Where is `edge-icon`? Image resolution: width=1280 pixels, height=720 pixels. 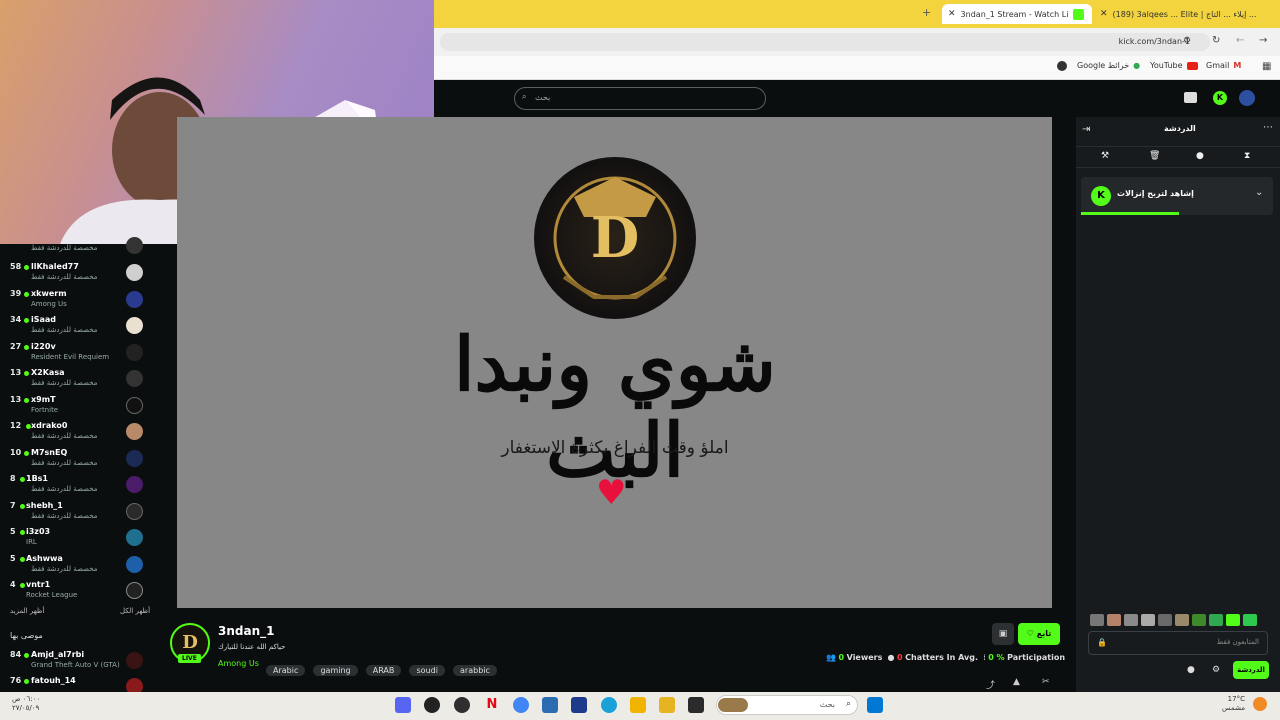 edge-icon is located at coordinates (609, 705).